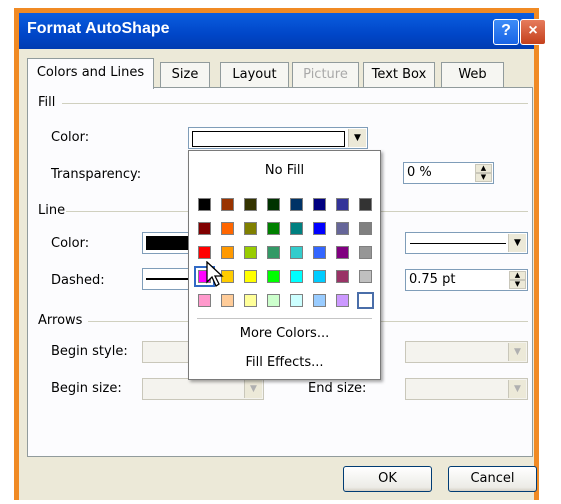  Describe the element at coordinates (419, 172) in the screenshot. I see `transparency-value: 0 %` at that location.